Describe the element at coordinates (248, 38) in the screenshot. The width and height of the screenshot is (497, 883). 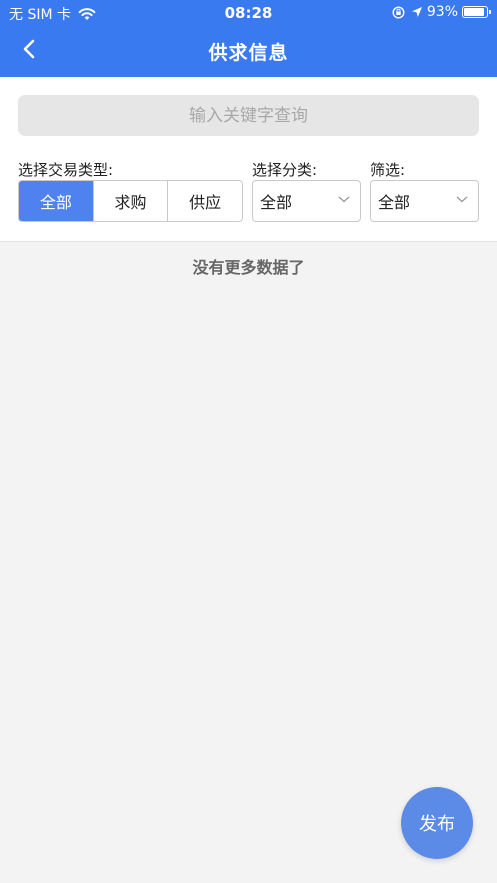
I see `top-bar: 无 SIM 卡 08:28 93% 供求信息` at that location.